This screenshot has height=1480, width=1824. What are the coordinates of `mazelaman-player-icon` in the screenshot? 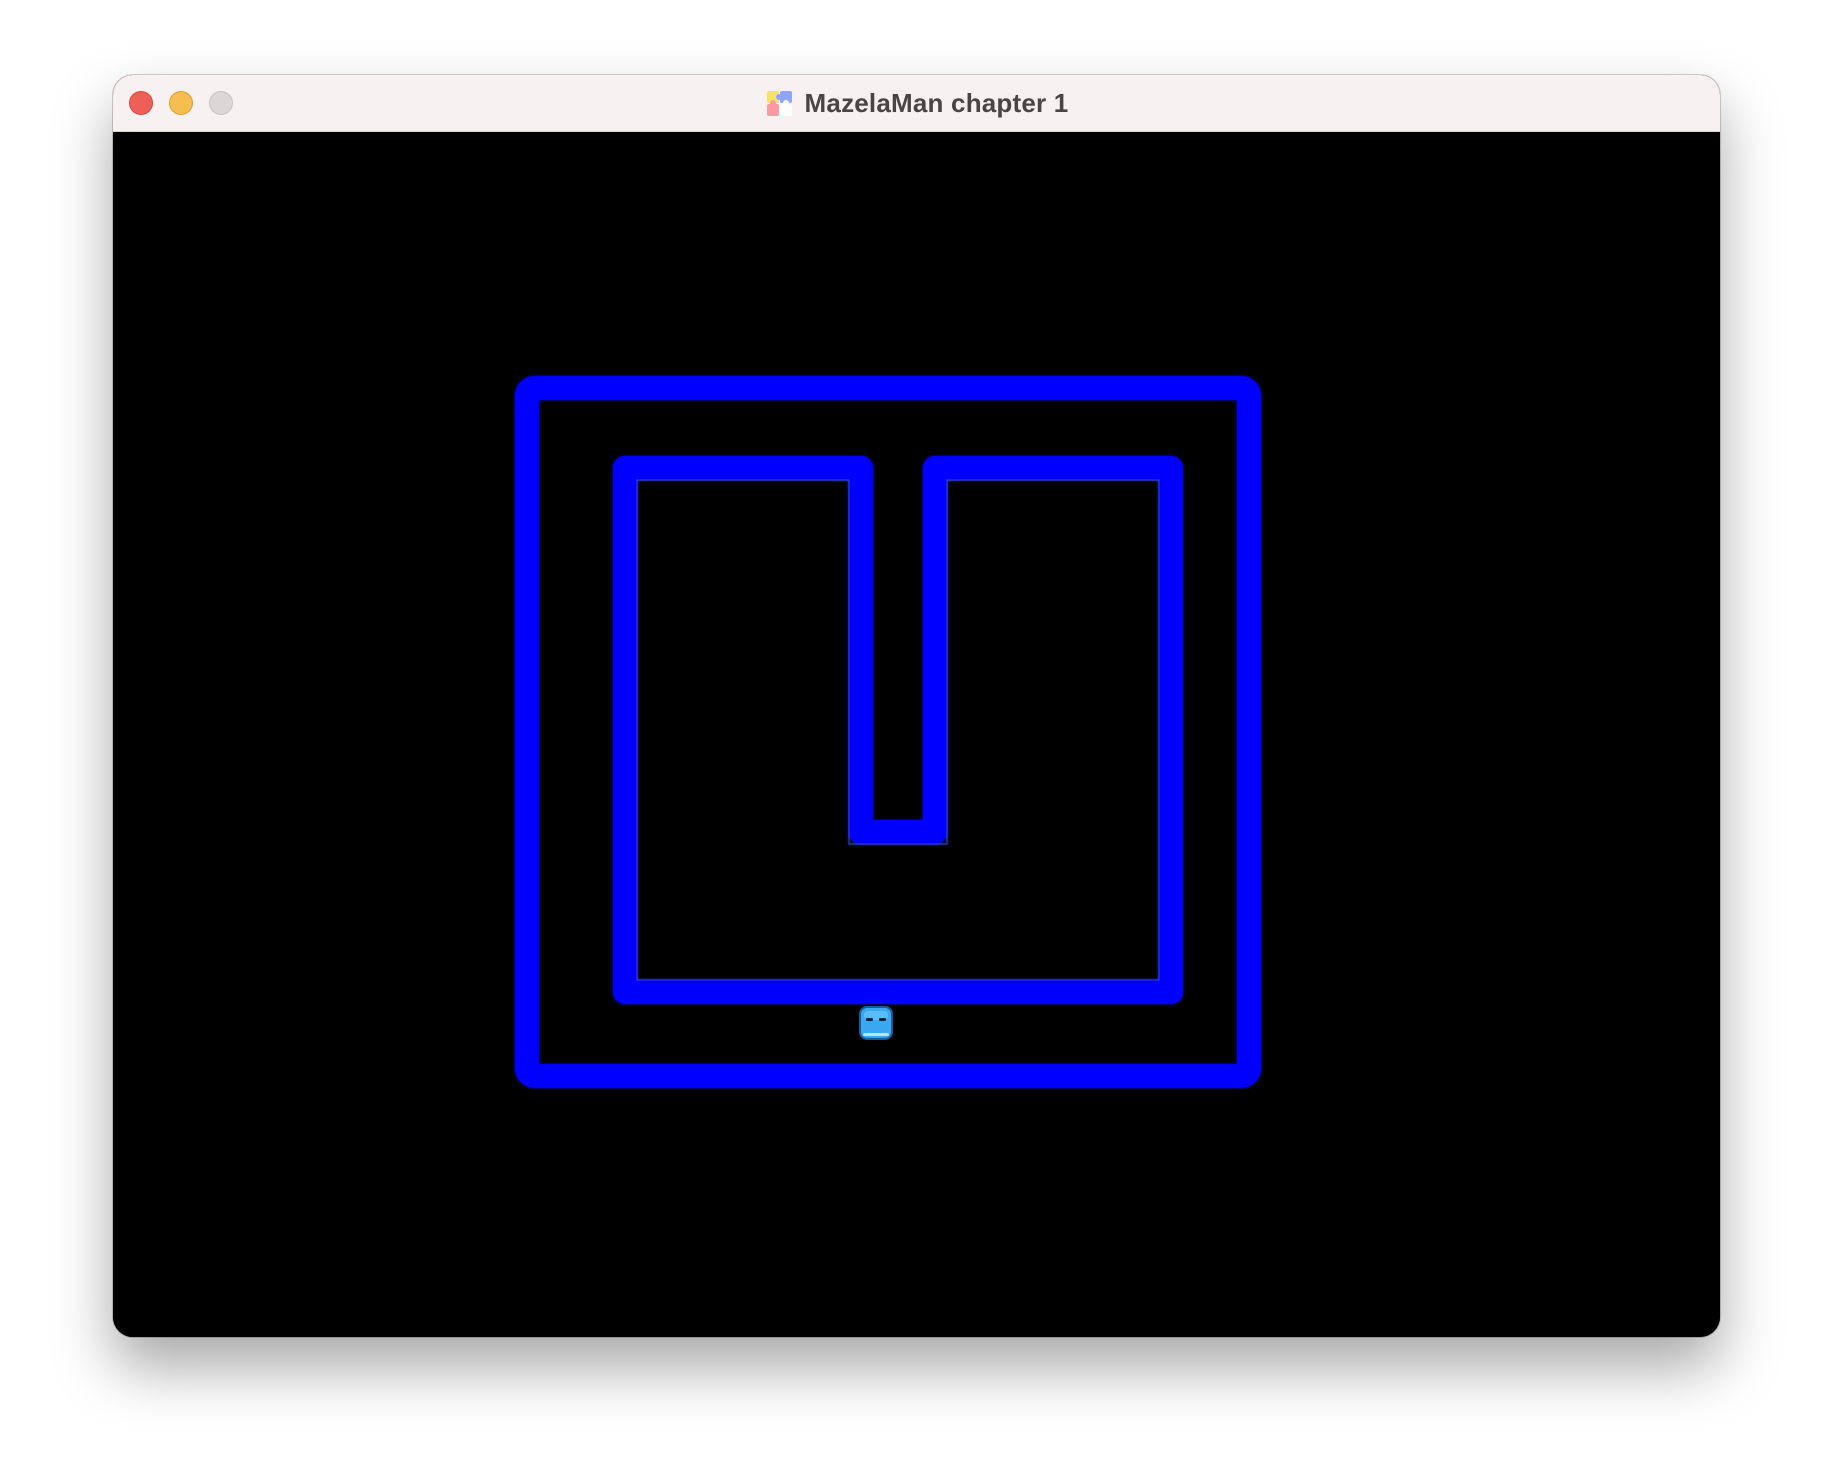 It's located at (876, 1023).